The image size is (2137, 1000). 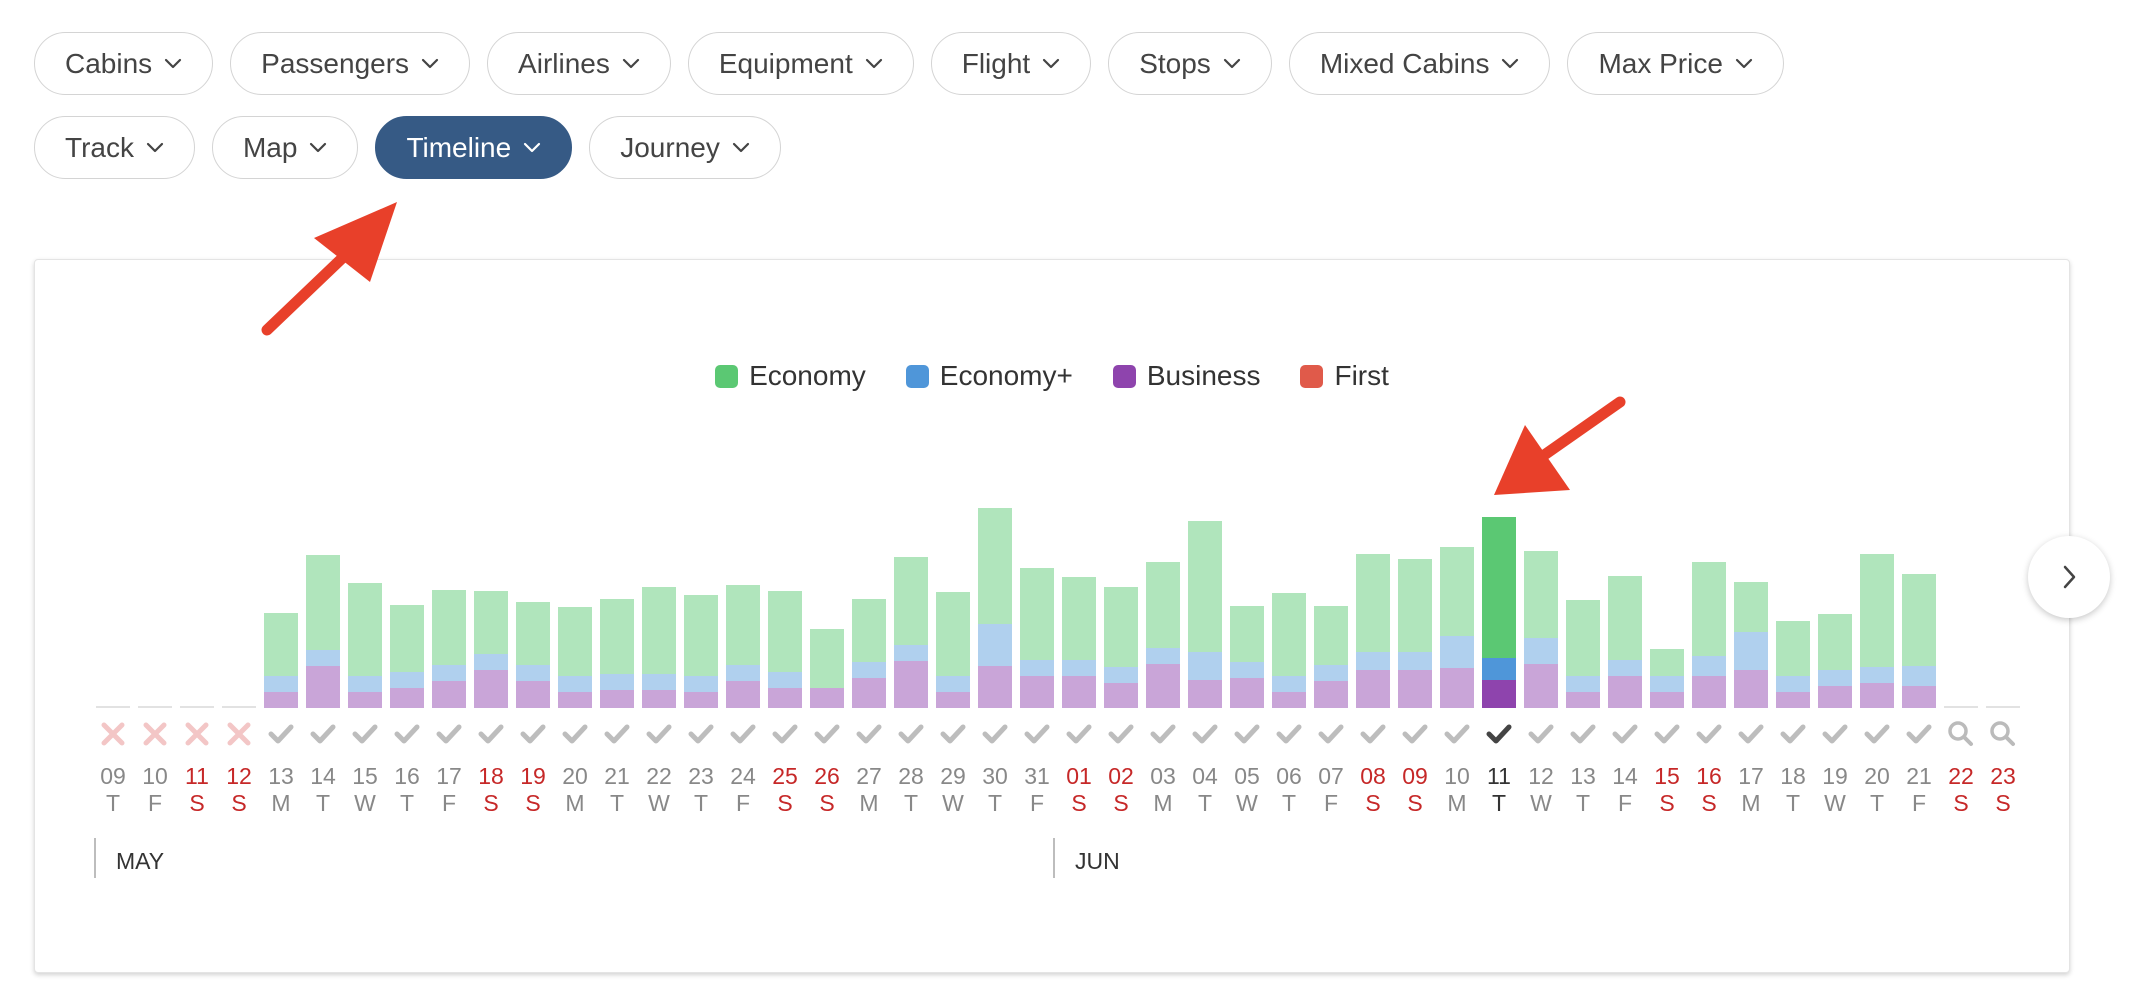 What do you see at coordinates (1499, 776) in the screenshot?
I see `date-label: 11` at bounding box center [1499, 776].